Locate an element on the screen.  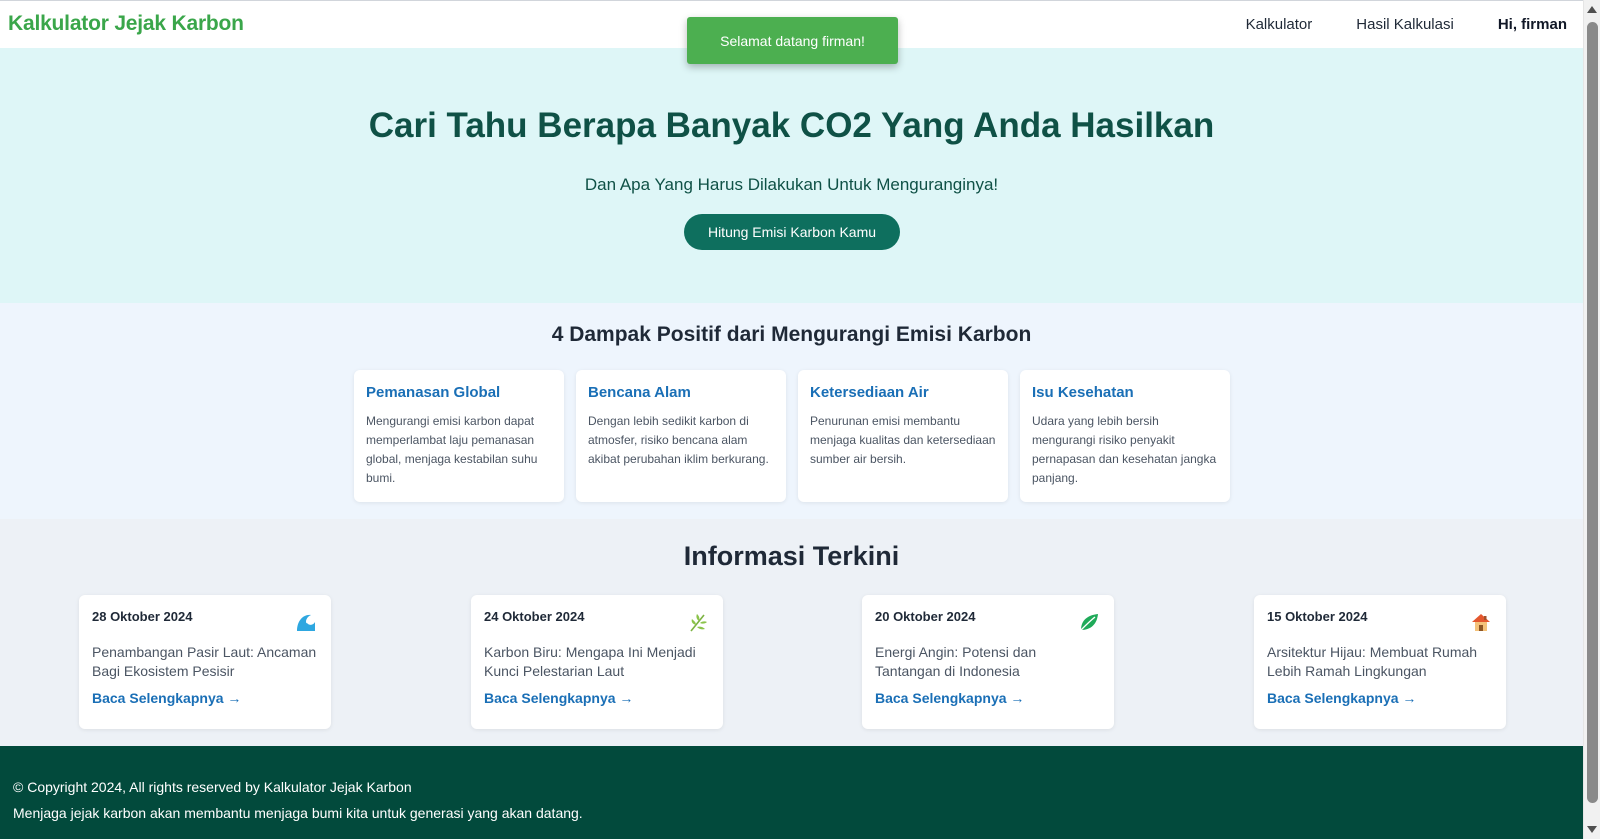
herb-icon is located at coordinates (698, 623).